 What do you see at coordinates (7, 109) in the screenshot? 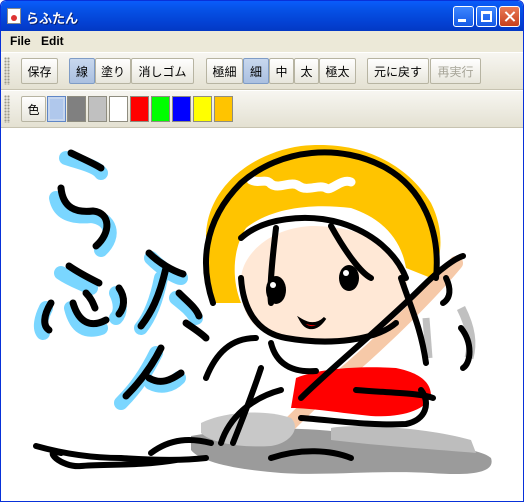
I see `color-toolbar-grip` at bounding box center [7, 109].